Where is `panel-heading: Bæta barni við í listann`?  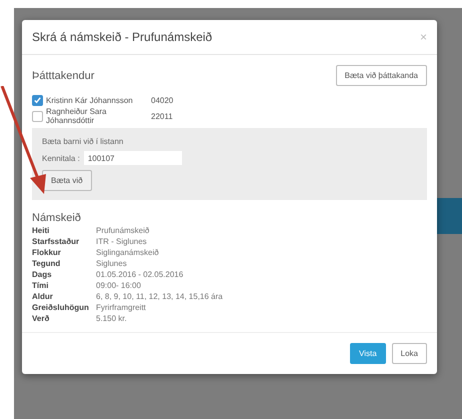 panel-heading: Bæta barni við í listann is located at coordinates (83, 141).